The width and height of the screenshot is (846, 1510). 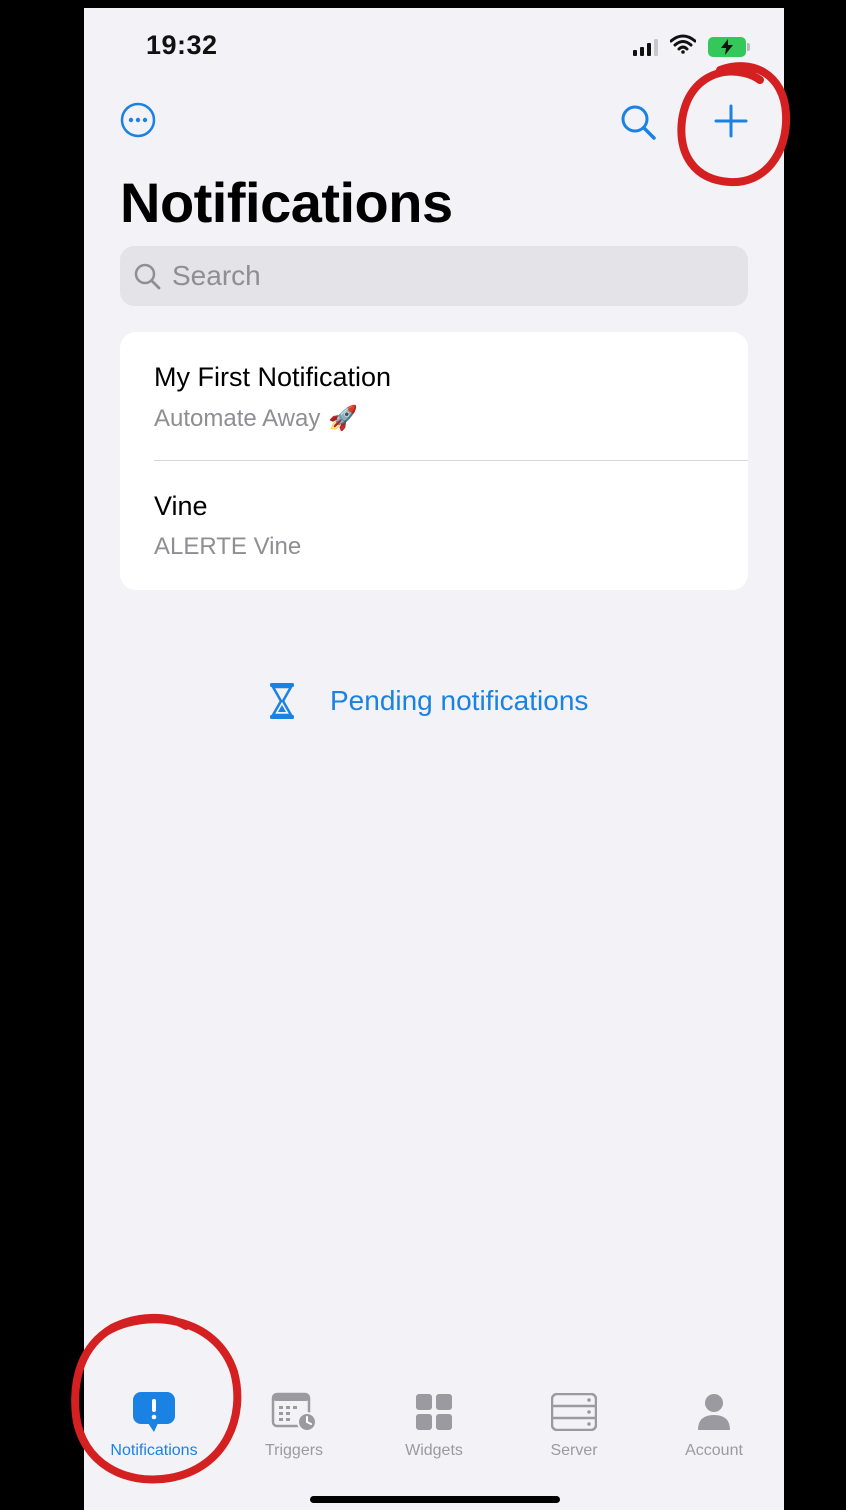 I want to click on page-title: Notifications, so click(x=286, y=202).